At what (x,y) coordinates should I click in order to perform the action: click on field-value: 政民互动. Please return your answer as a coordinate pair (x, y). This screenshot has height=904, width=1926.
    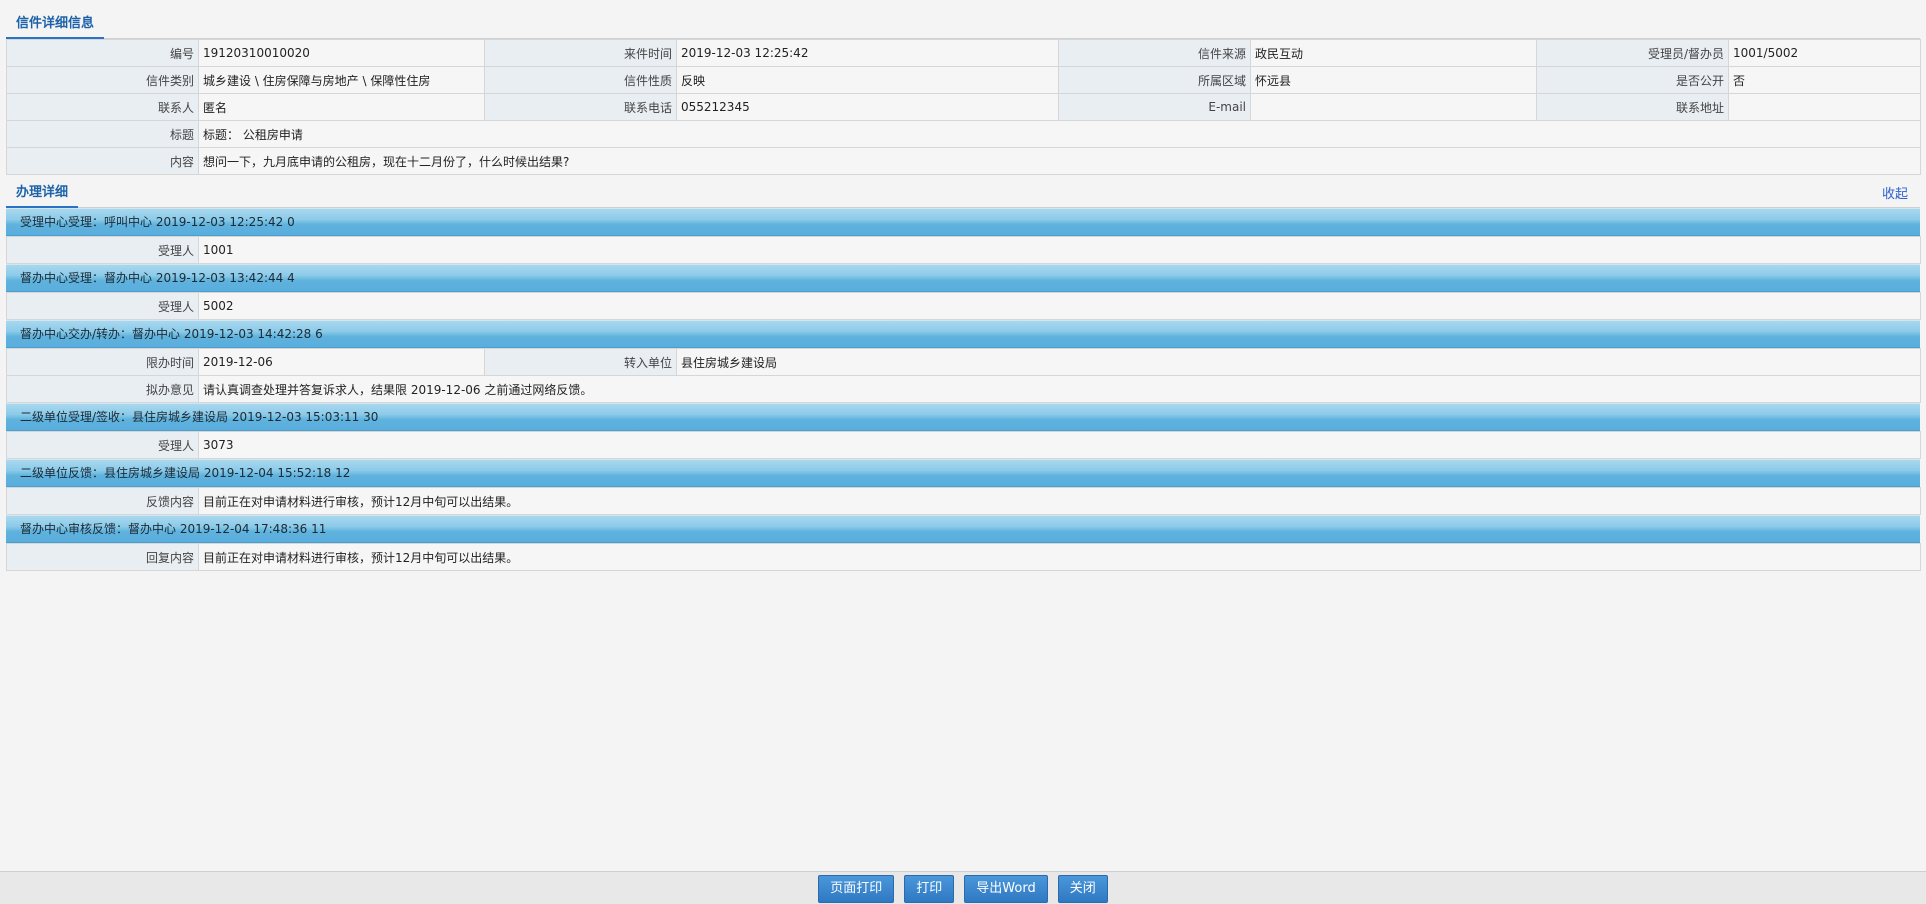
    Looking at the image, I should click on (1393, 53).